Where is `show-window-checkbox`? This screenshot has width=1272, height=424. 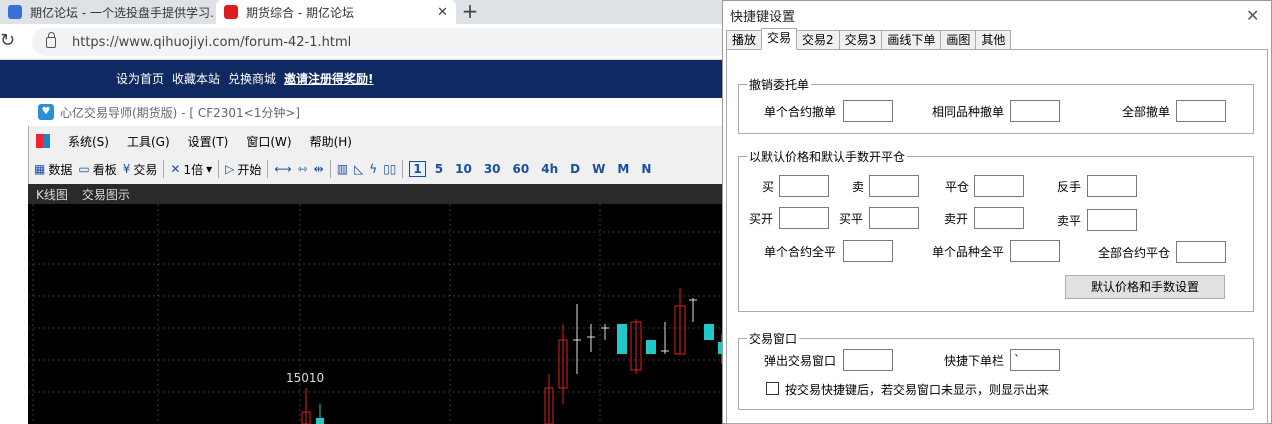
show-window-checkbox is located at coordinates (772, 388).